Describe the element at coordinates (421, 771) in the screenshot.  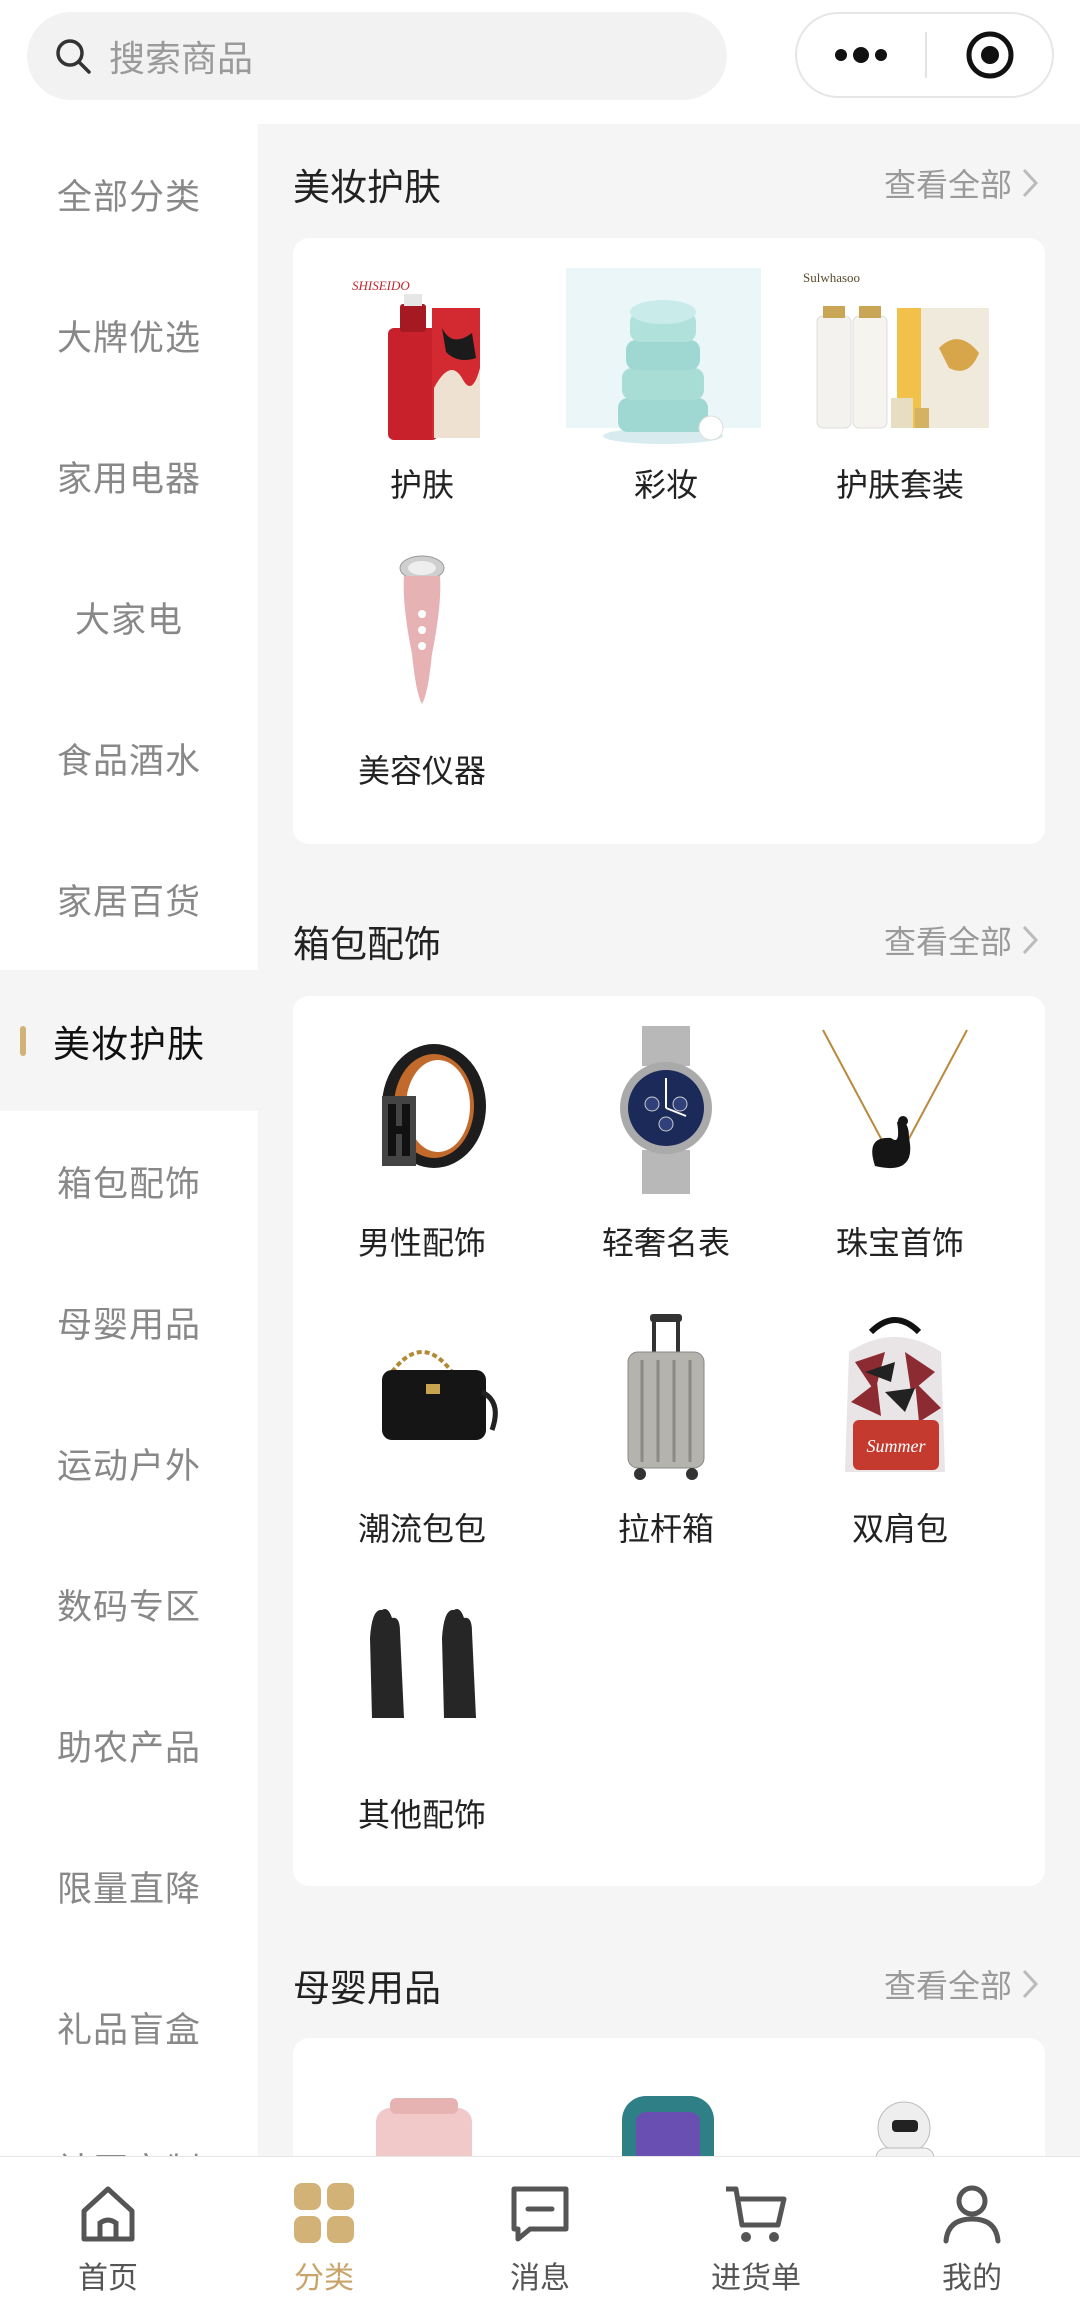
I see `category-item-label: 美容仪器` at that location.